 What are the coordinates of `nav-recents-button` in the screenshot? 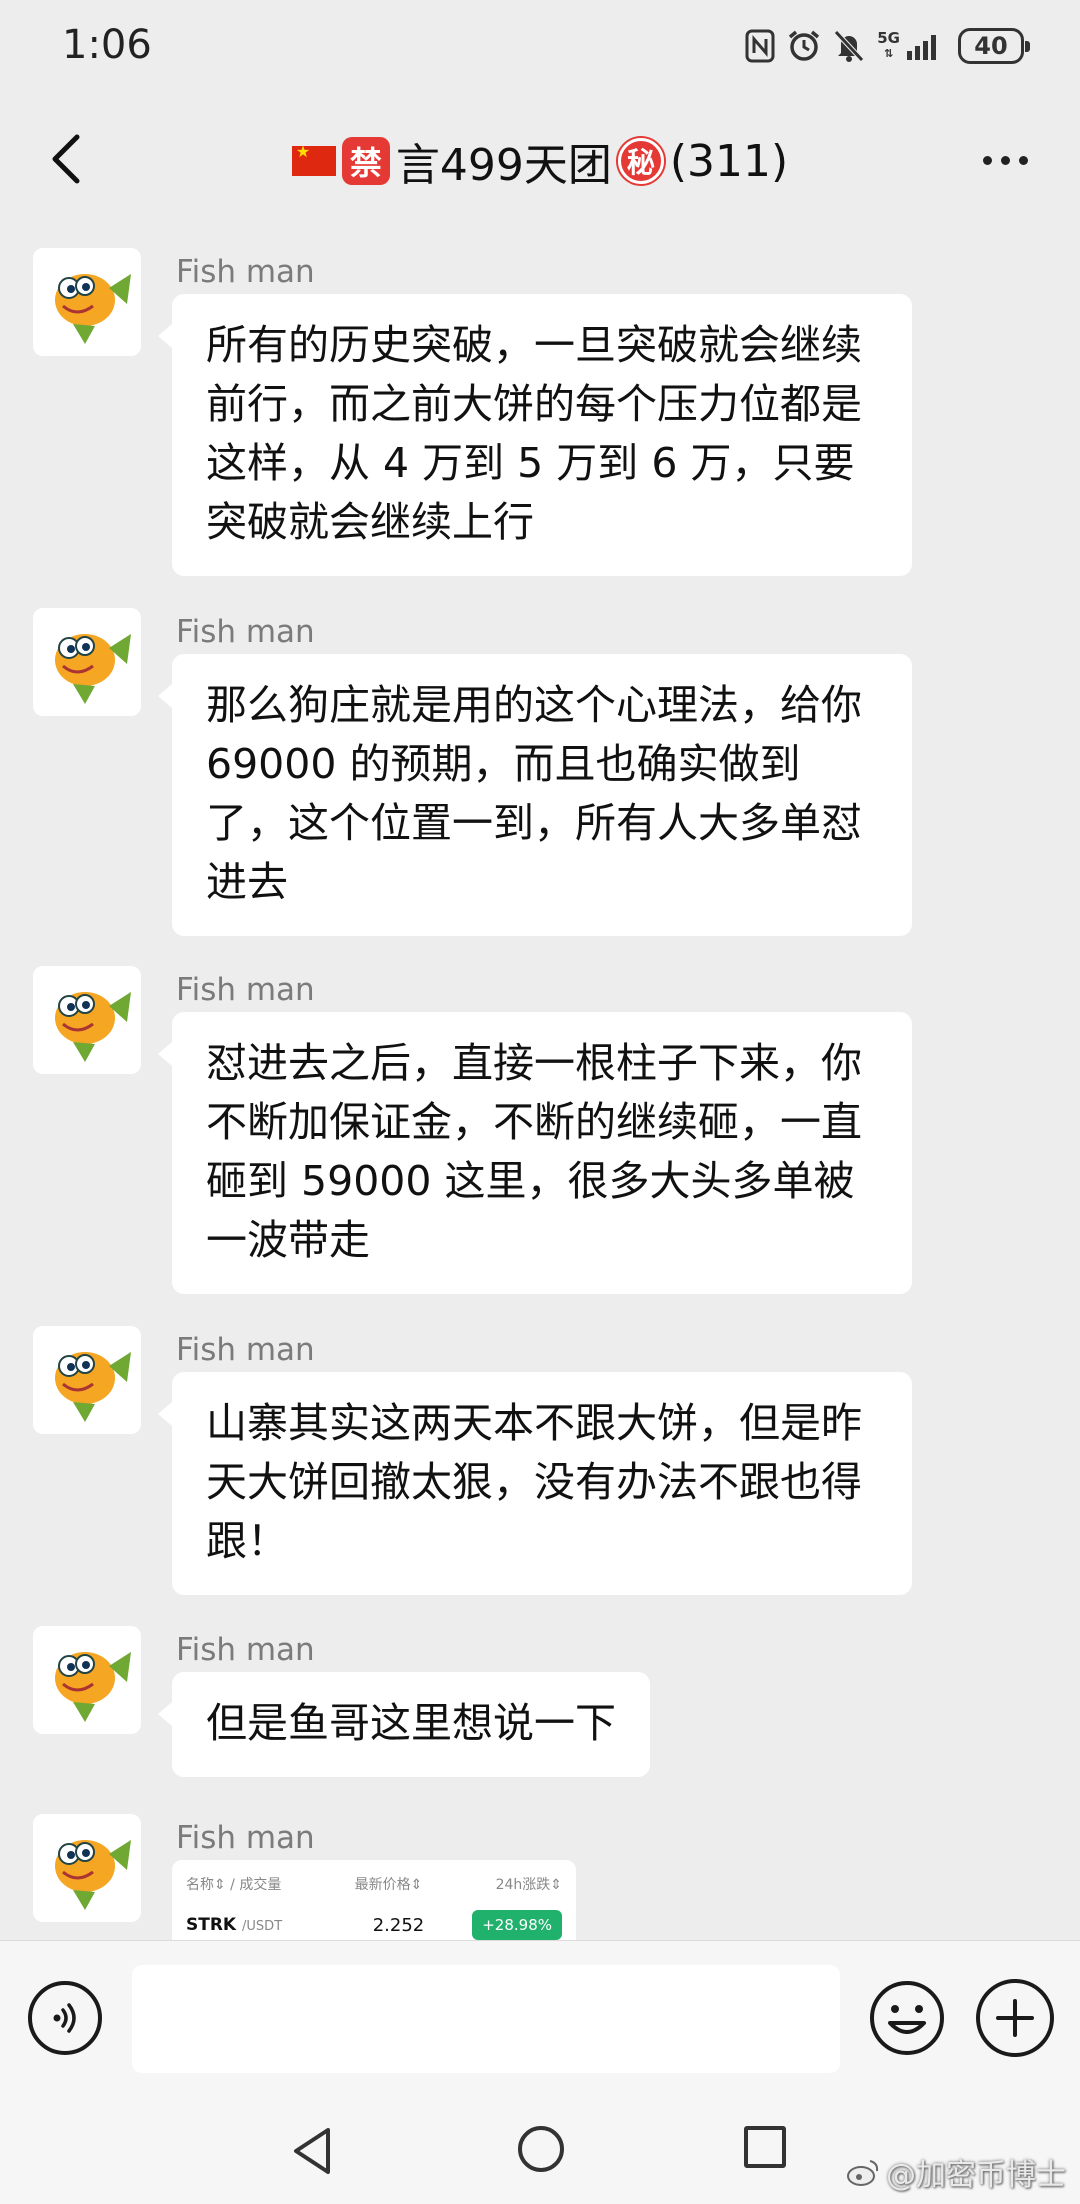 It's located at (765, 2147).